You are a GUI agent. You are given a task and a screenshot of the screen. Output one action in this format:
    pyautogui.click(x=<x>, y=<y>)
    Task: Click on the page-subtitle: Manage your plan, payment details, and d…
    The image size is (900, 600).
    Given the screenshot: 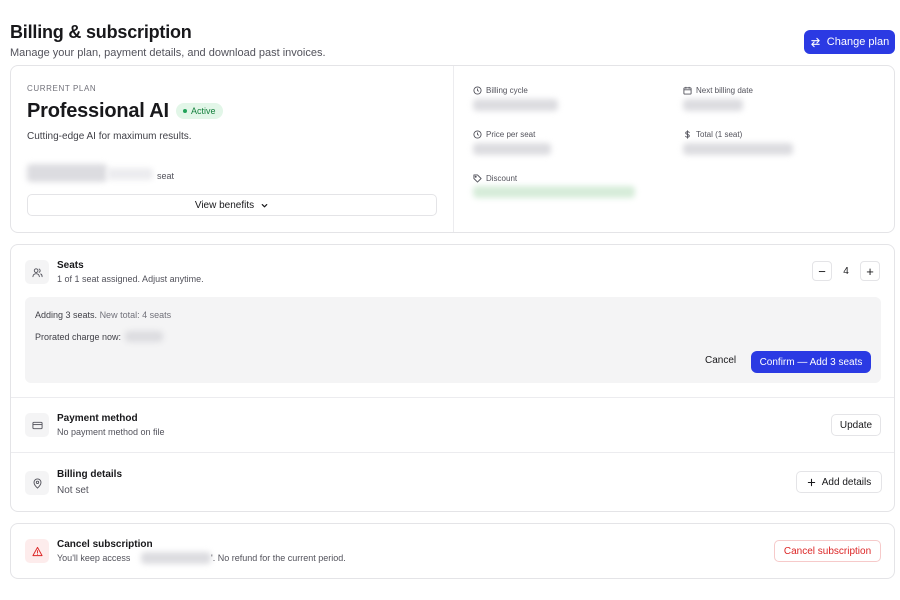 What is the action you would take?
    pyautogui.click(x=168, y=53)
    